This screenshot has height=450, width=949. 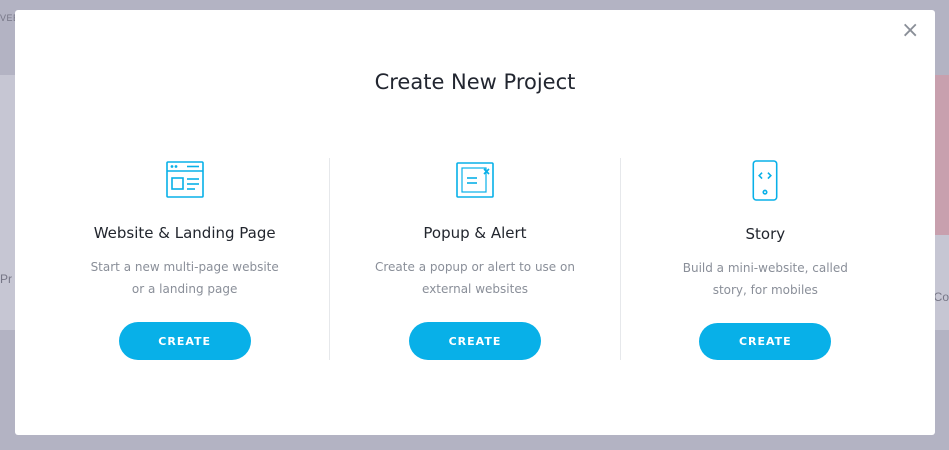 What do you see at coordinates (474, 341) in the screenshot?
I see `create-popup-button: CREATE` at bounding box center [474, 341].